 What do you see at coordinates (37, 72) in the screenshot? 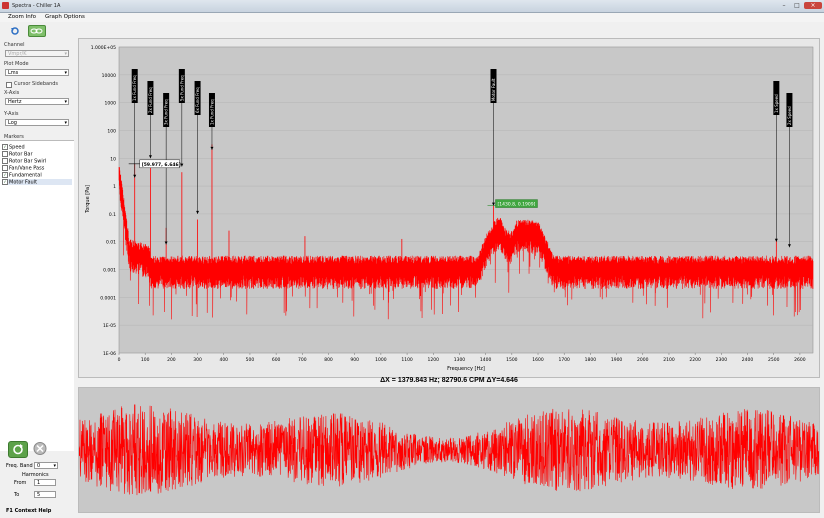
I see `plot-mode-select: Lms ▾` at bounding box center [37, 72].